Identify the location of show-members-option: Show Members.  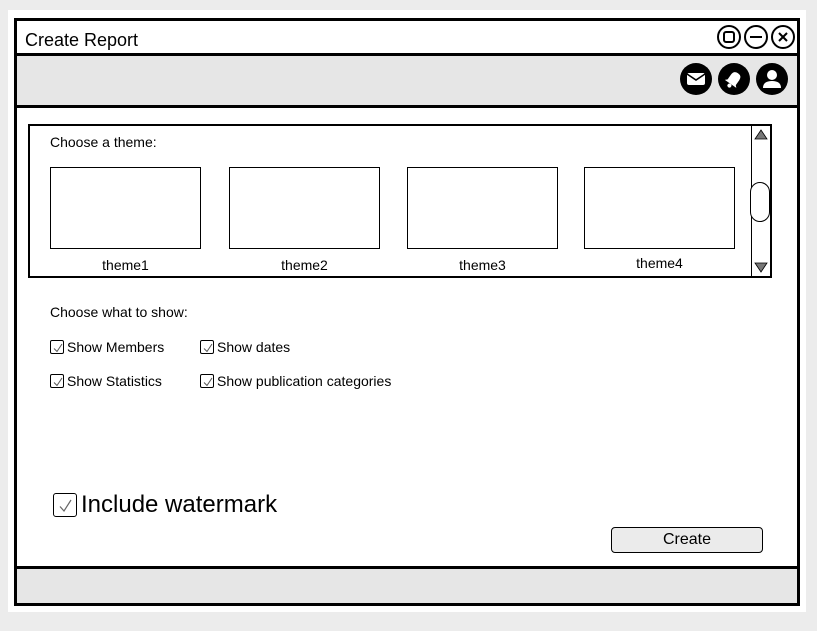
(107, 347).